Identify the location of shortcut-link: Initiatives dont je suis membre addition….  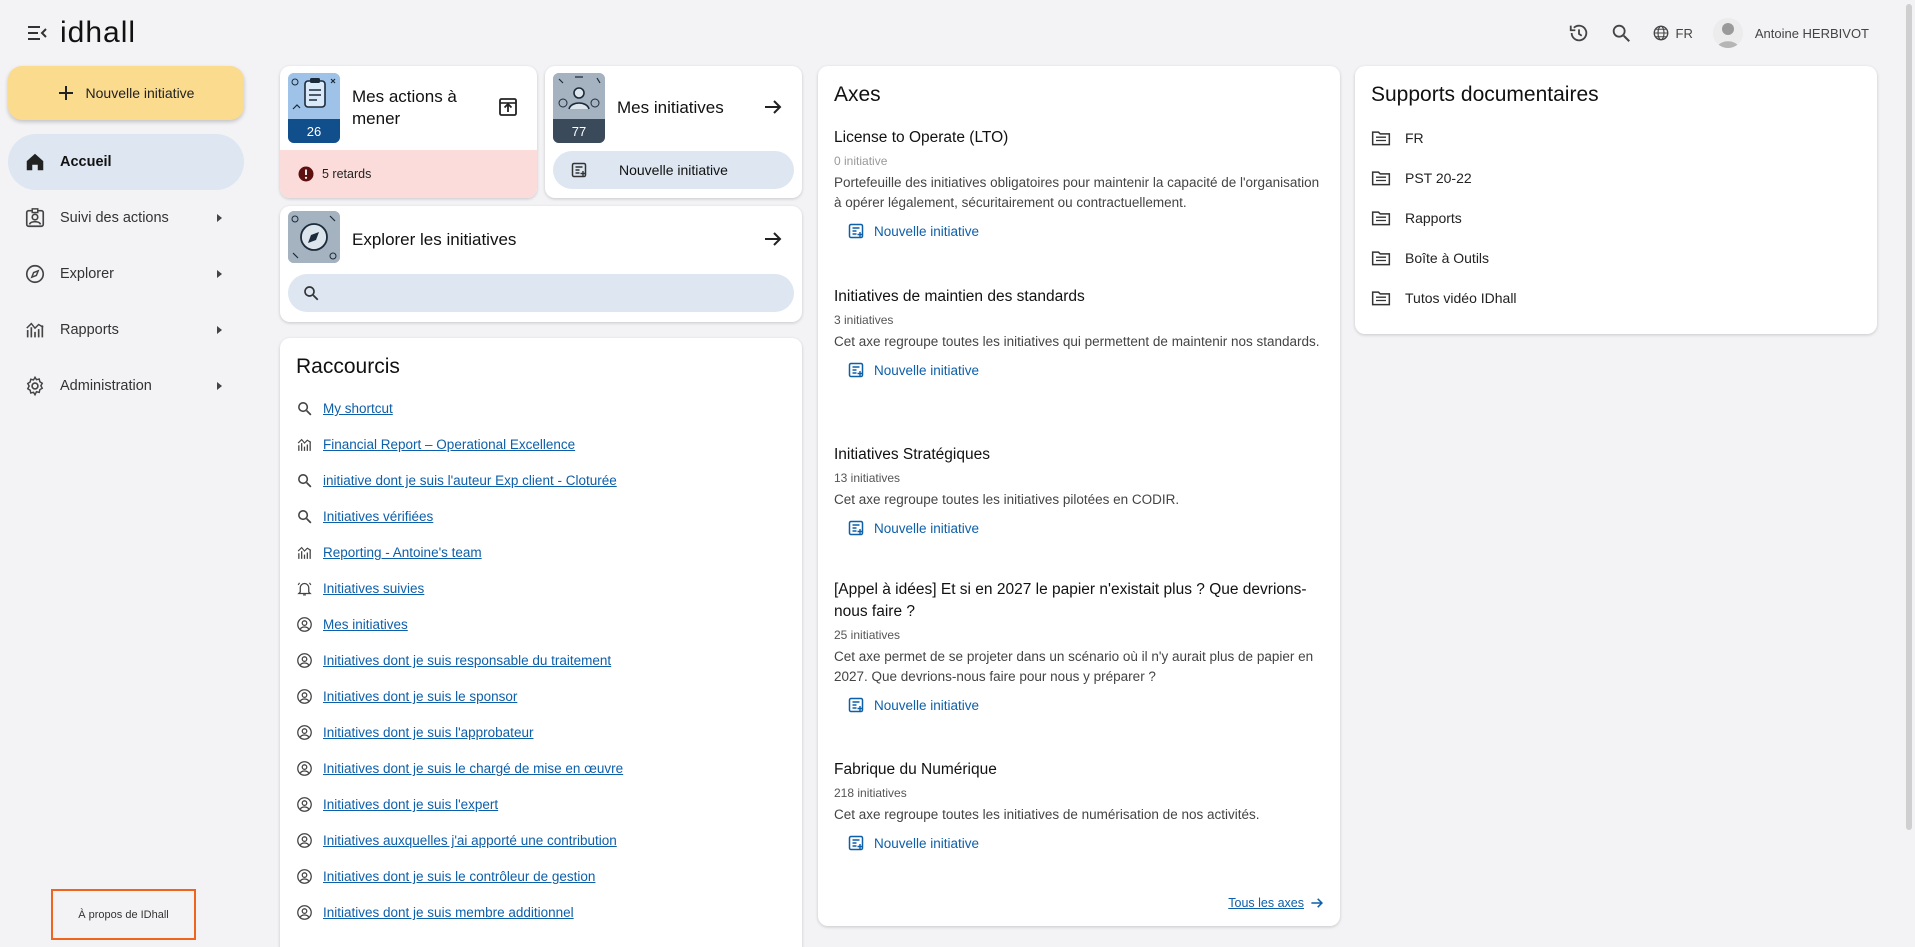
(448, 912).